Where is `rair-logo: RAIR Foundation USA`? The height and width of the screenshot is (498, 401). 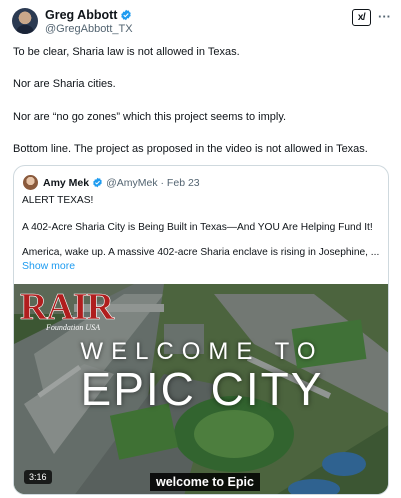 rair-logo: RAIR Foundation USA is located at coordinates (67, 311).